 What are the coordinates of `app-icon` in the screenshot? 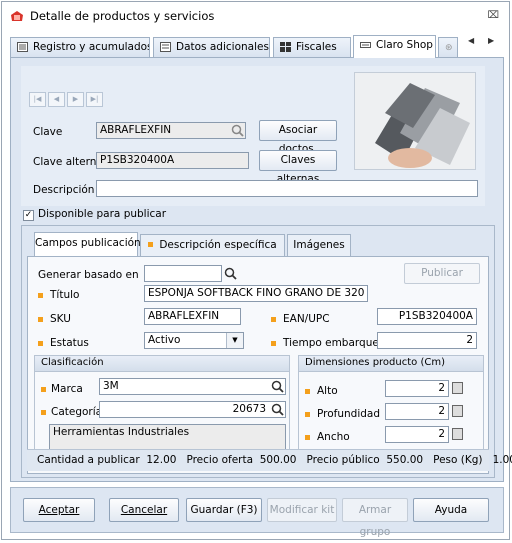 It's located at (17, 16).